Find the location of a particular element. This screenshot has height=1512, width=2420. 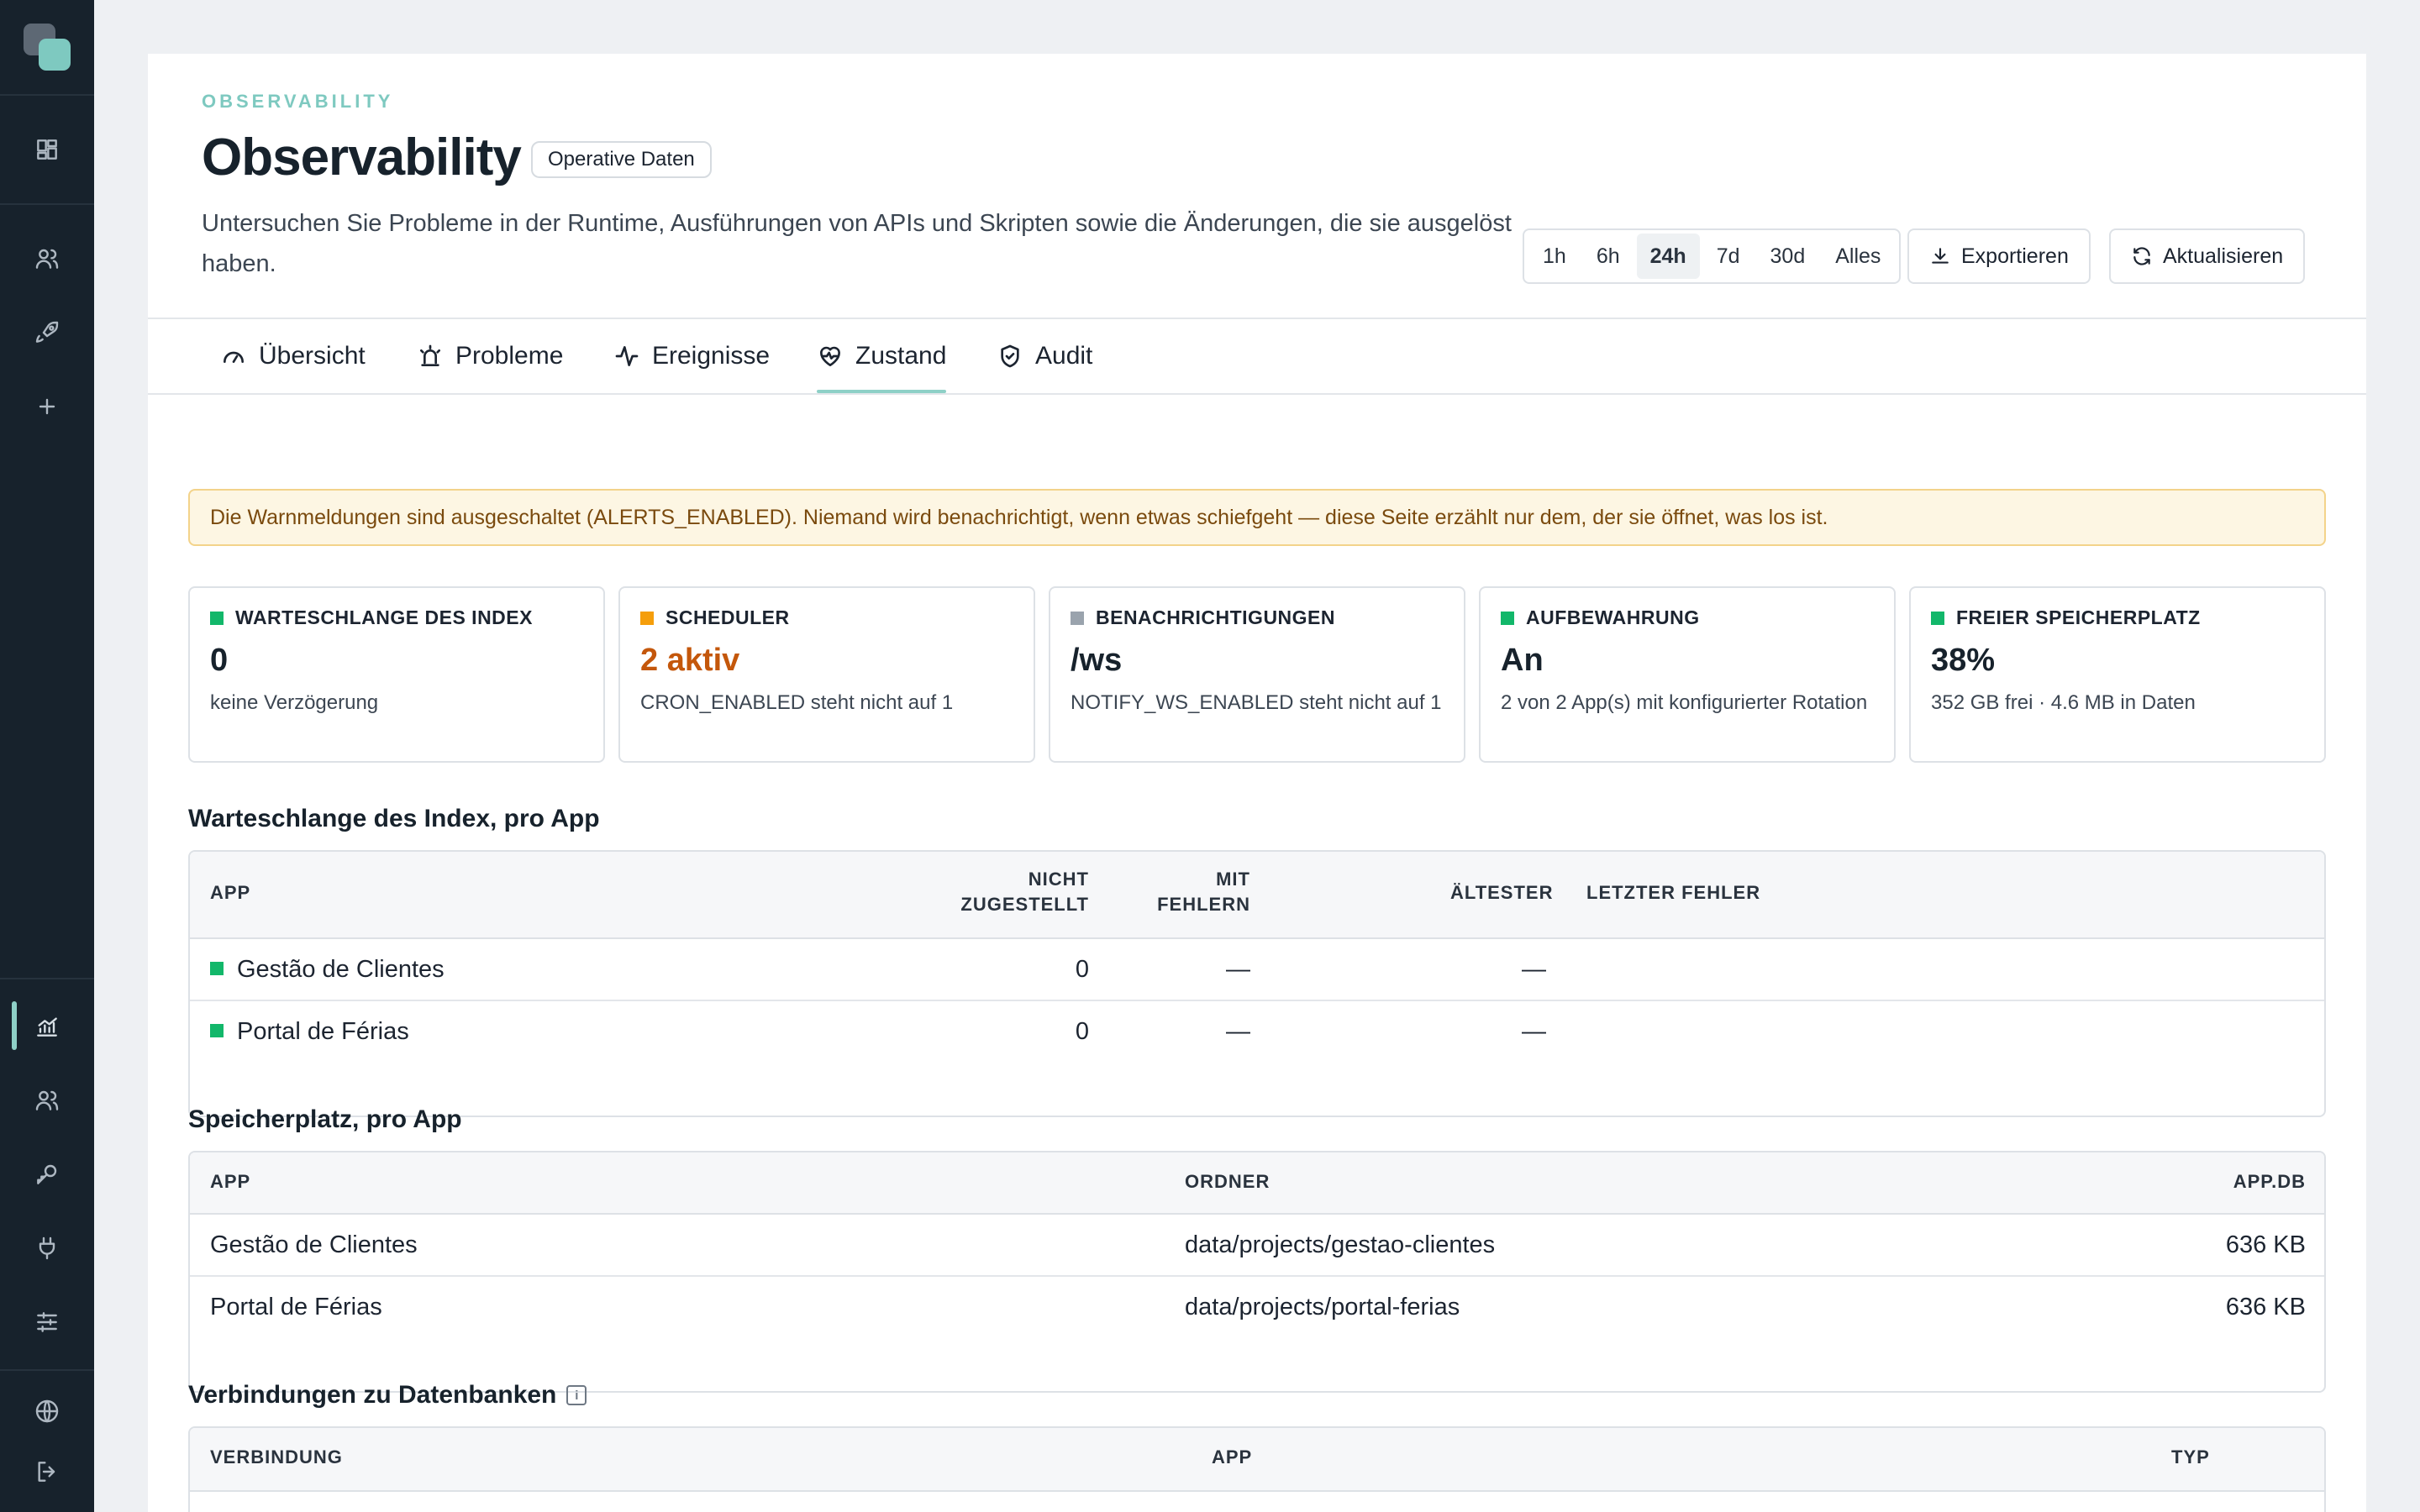

col-last-error: LETZTER FEHLER is located at coordinates (1674, 892).